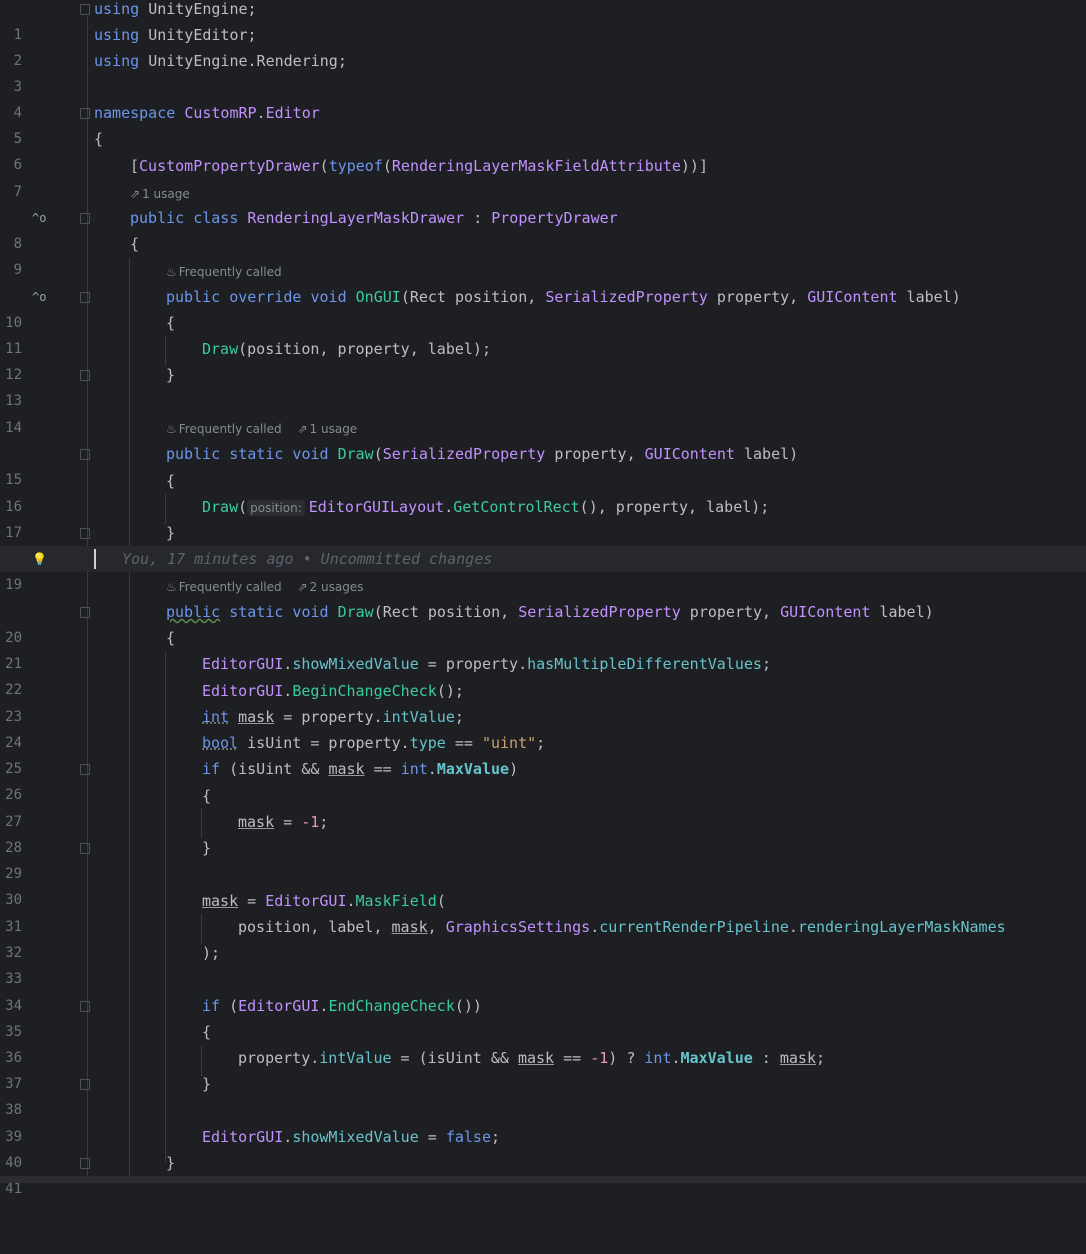 This screenshot has width=1086, height=1254. What do you see at coordinates (543, 254) in the screenshot?
I see `code-line: 9 {` at bounding box center [543, 254].